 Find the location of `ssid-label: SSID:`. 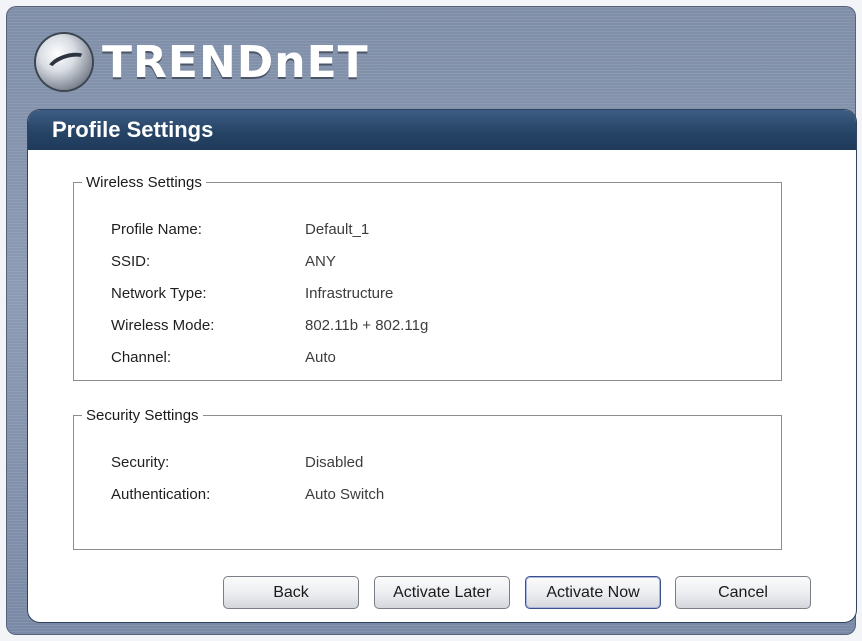

ssid-label: SSID: is located at coordinates (131, 261).